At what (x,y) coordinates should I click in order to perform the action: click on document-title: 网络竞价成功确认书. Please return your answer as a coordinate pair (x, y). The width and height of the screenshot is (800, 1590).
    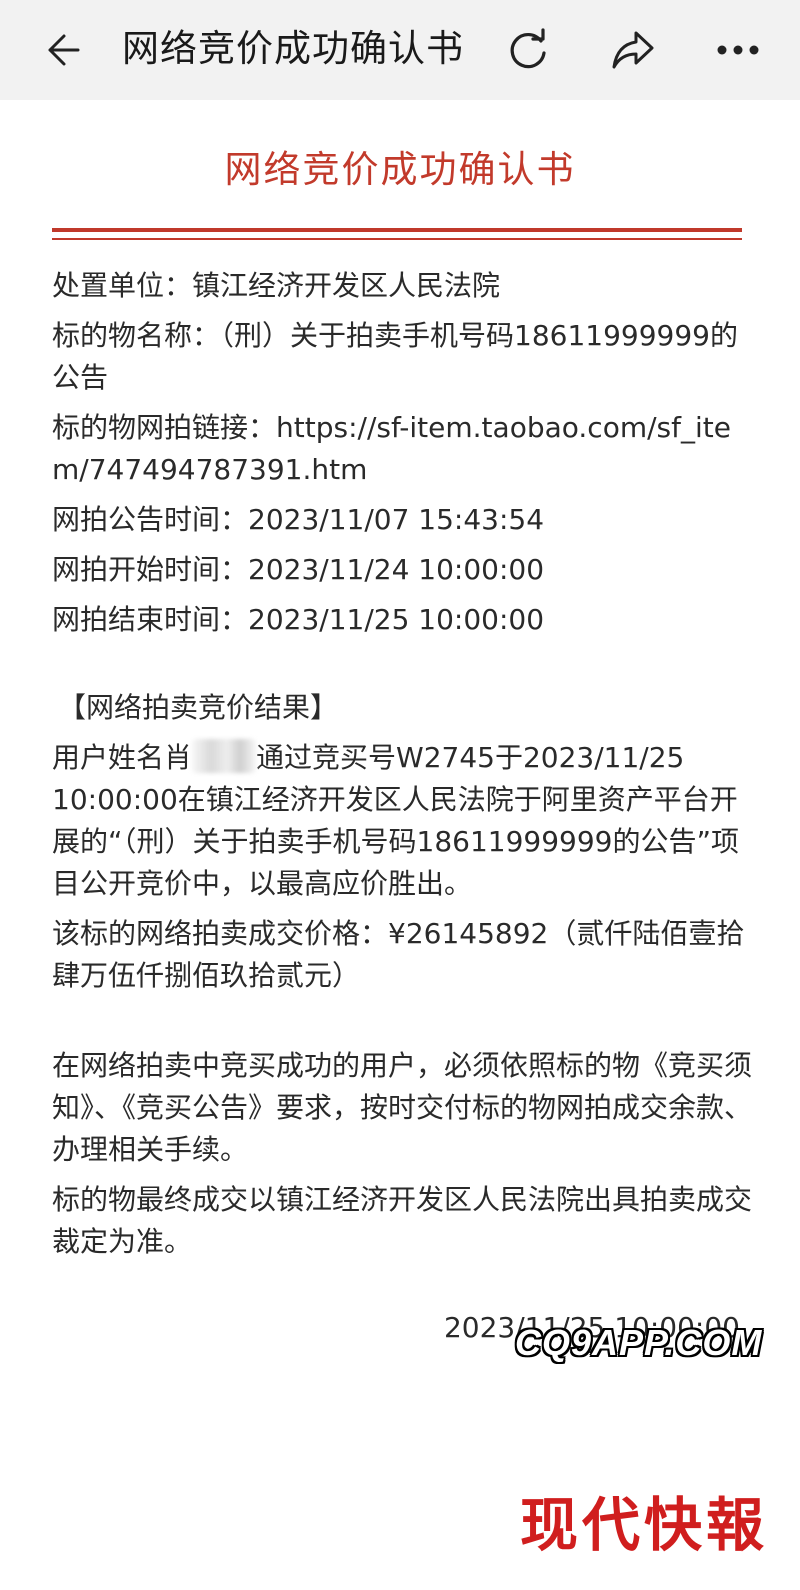
    Looking at the image, I should click on (400, 169).